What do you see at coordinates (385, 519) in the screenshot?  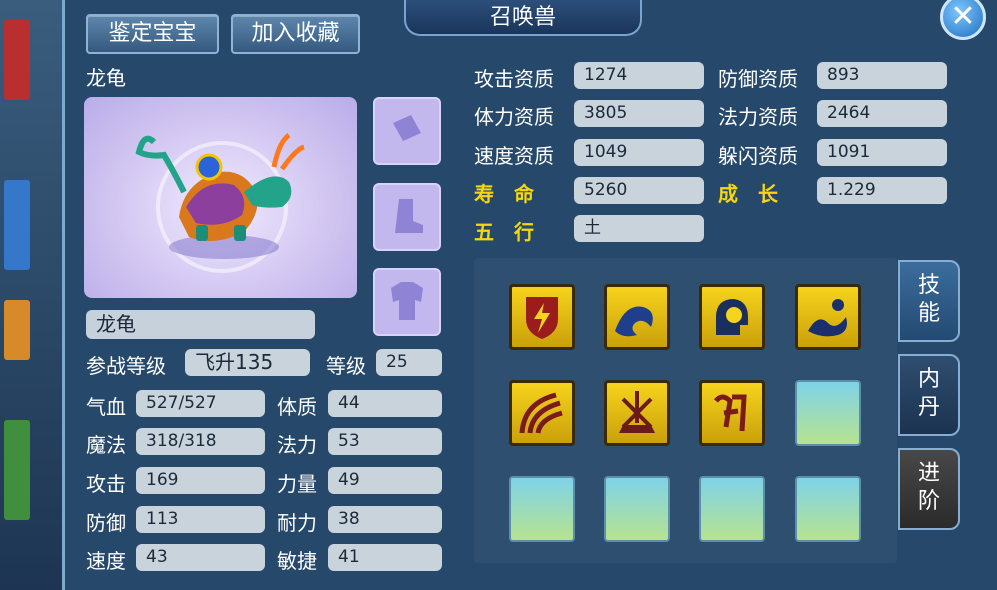 I see `endurance-value: 38` at bounding box center [385, 519].